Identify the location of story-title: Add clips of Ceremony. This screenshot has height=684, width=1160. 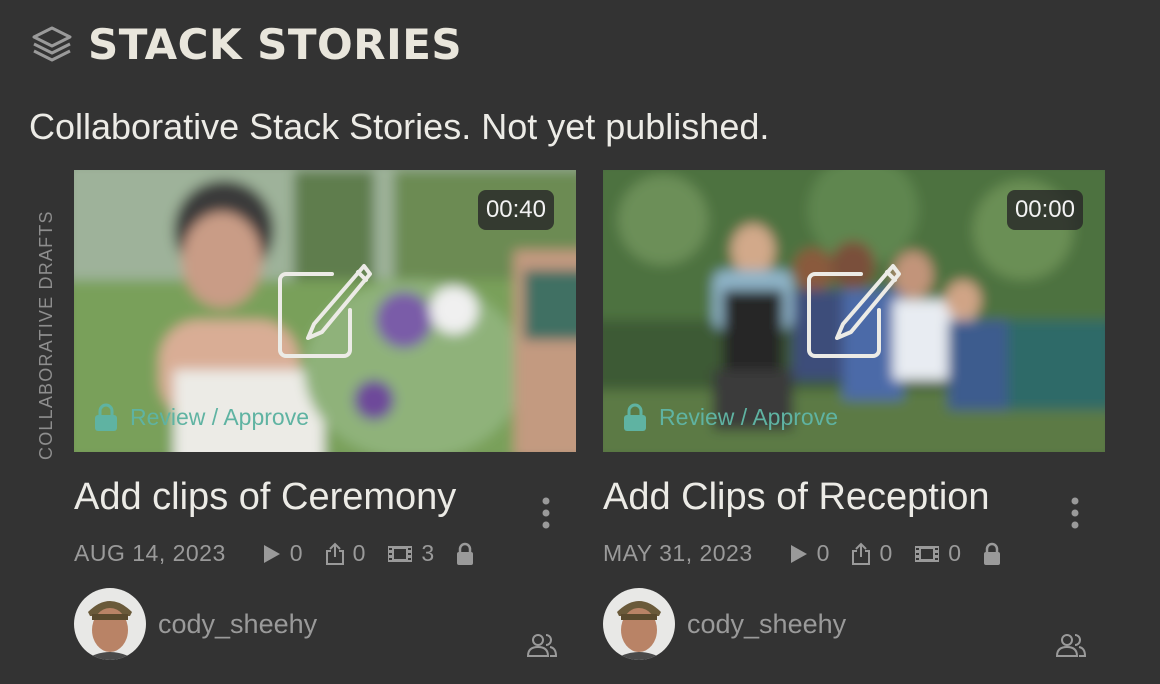
(265, 497).